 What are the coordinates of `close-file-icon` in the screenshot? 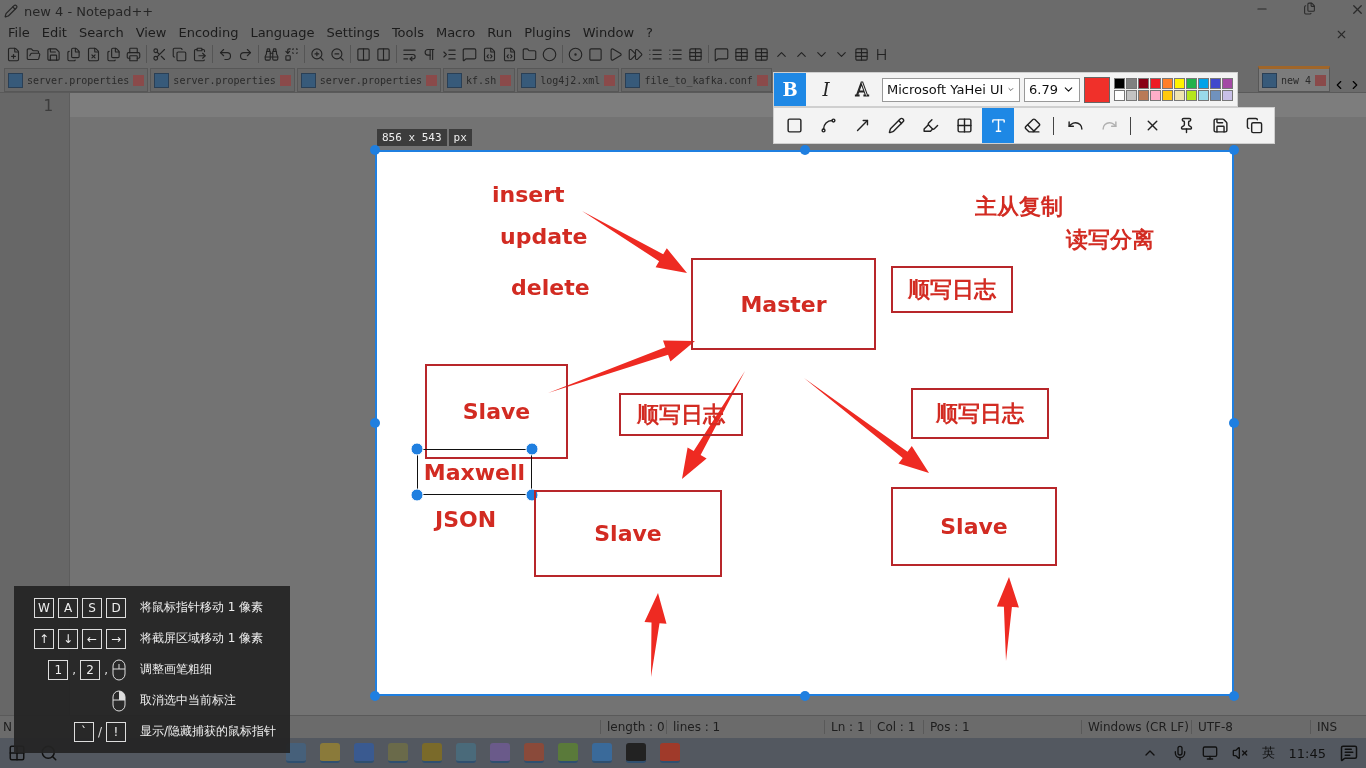 It's located at (93, 54).